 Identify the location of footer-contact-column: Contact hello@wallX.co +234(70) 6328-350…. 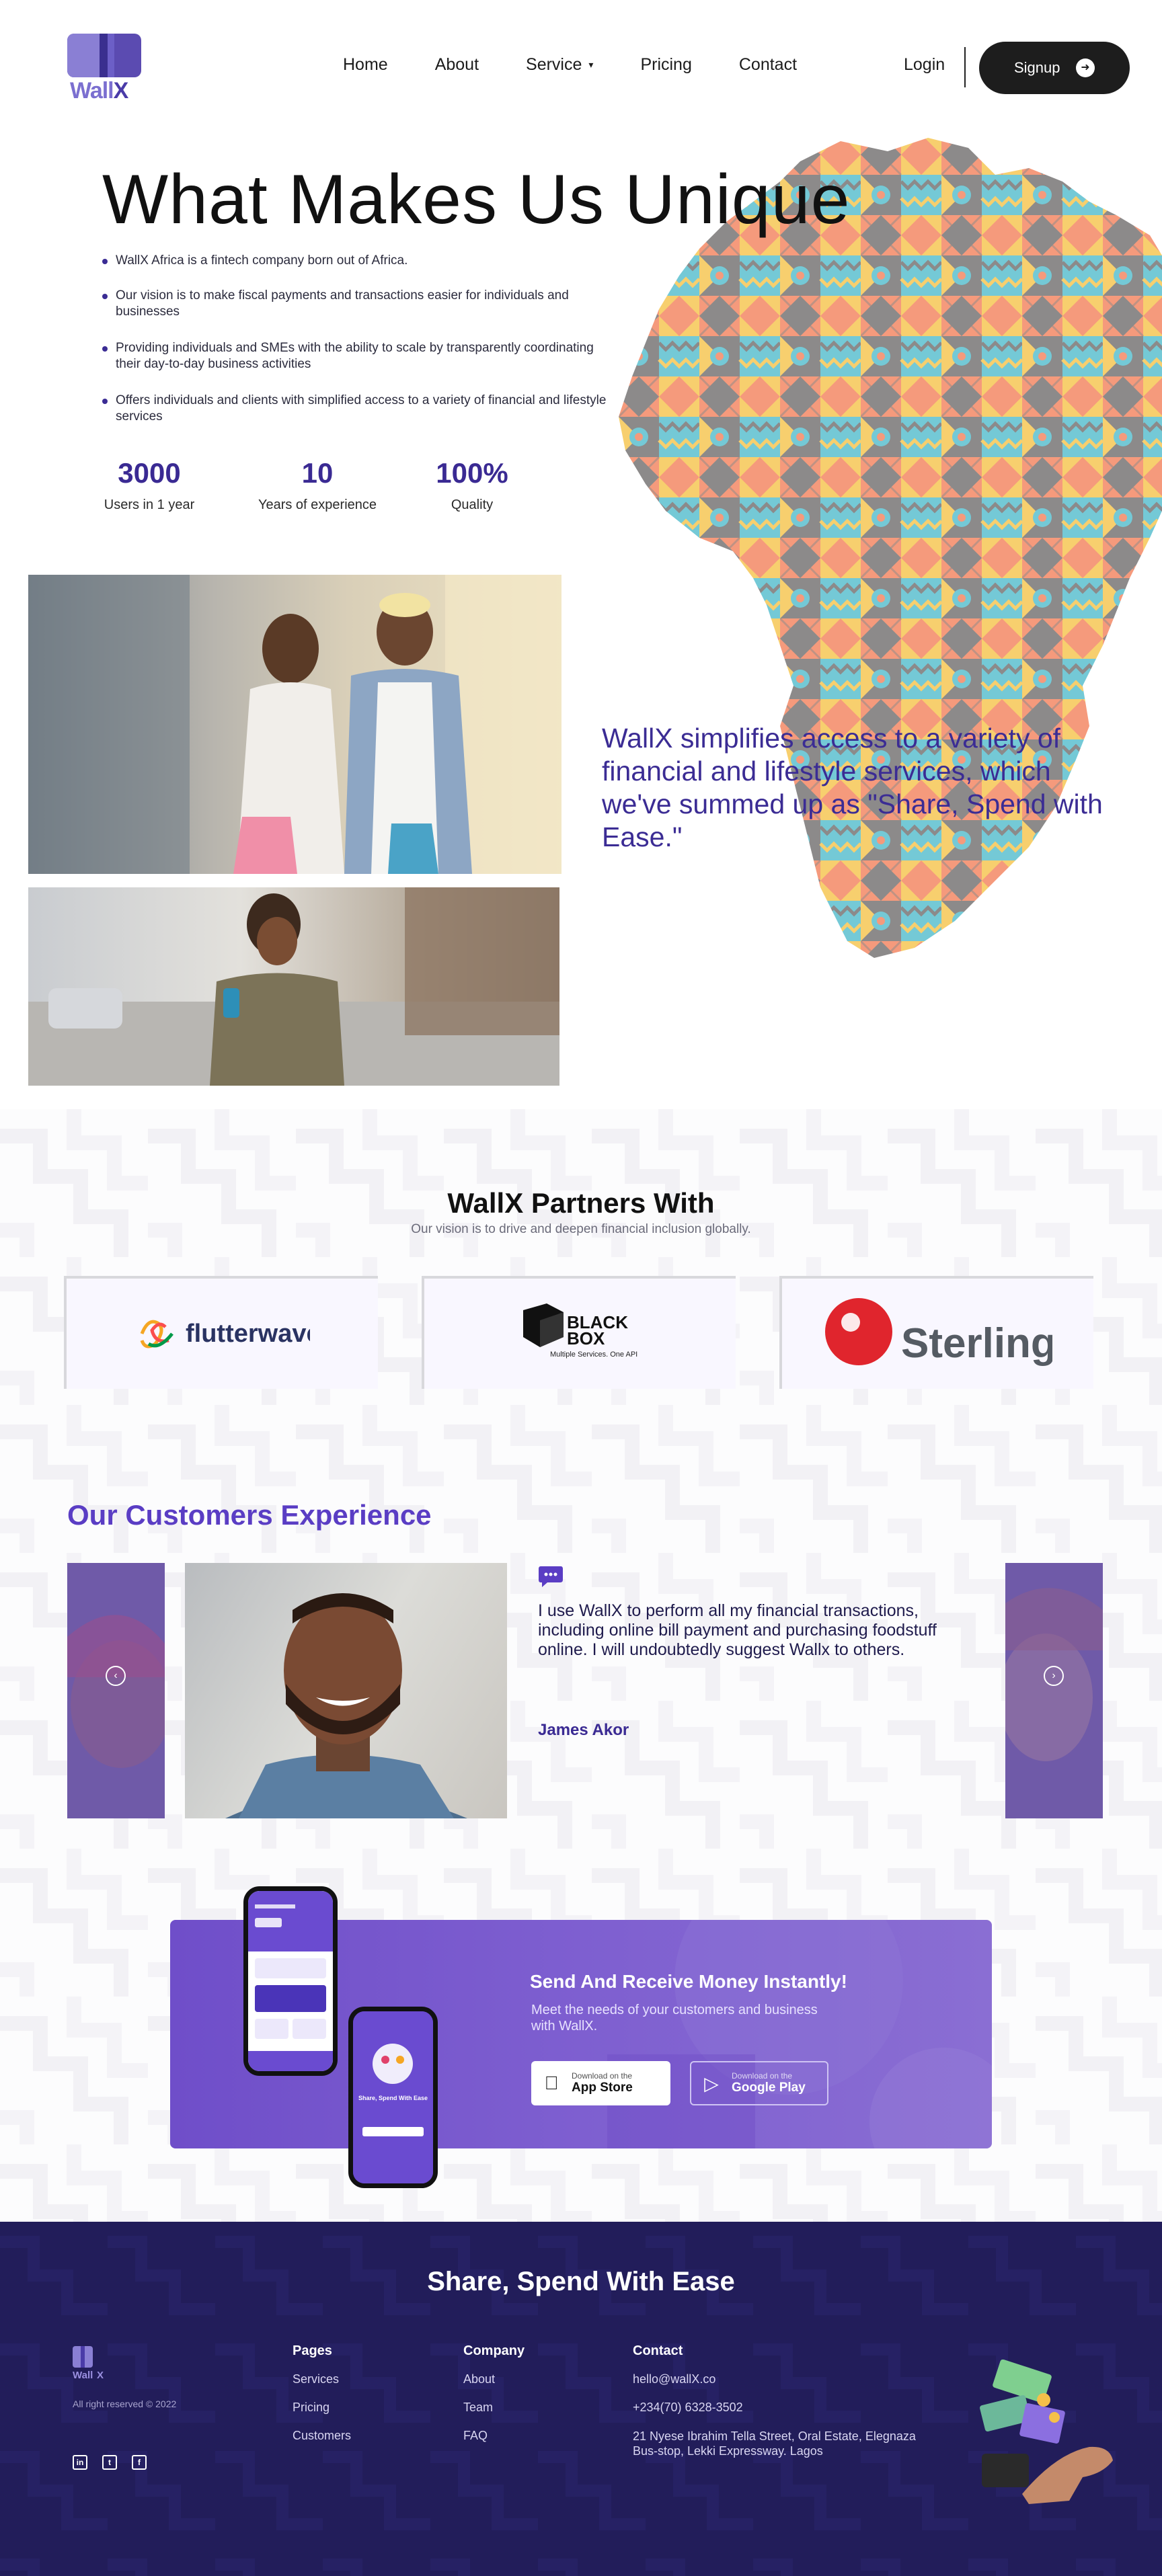
(781, 2400).